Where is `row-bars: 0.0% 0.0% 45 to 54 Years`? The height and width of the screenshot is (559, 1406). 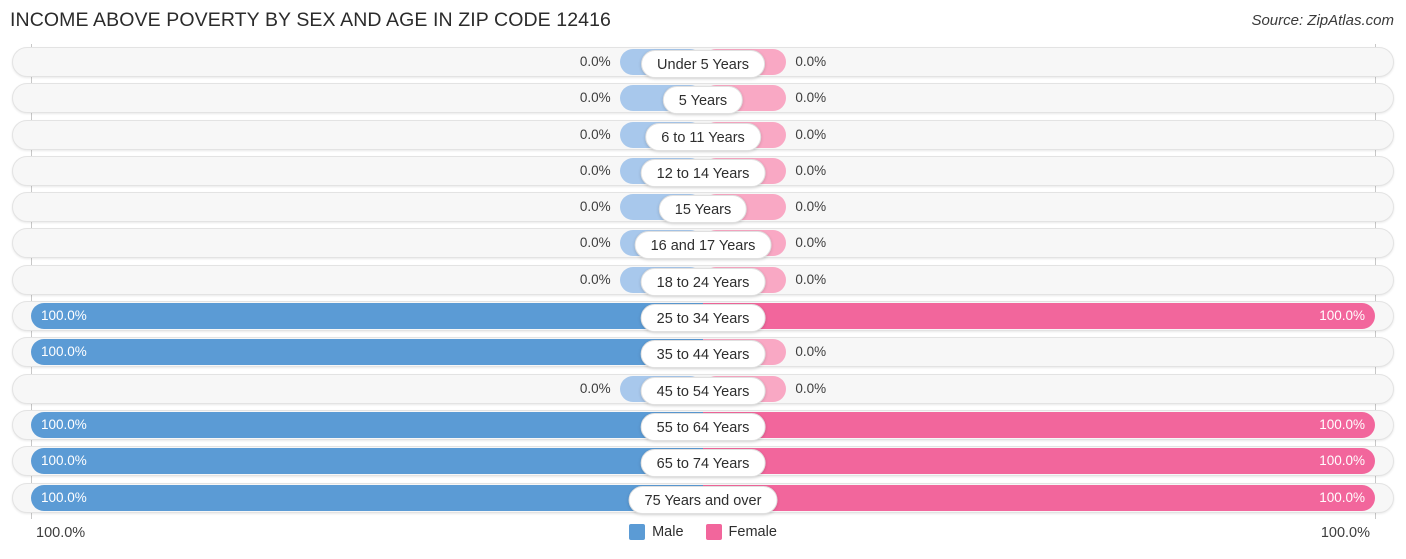 row-bars: 0.0% 0.0% 45 to 54 Years is located at coordinates (703, 390).